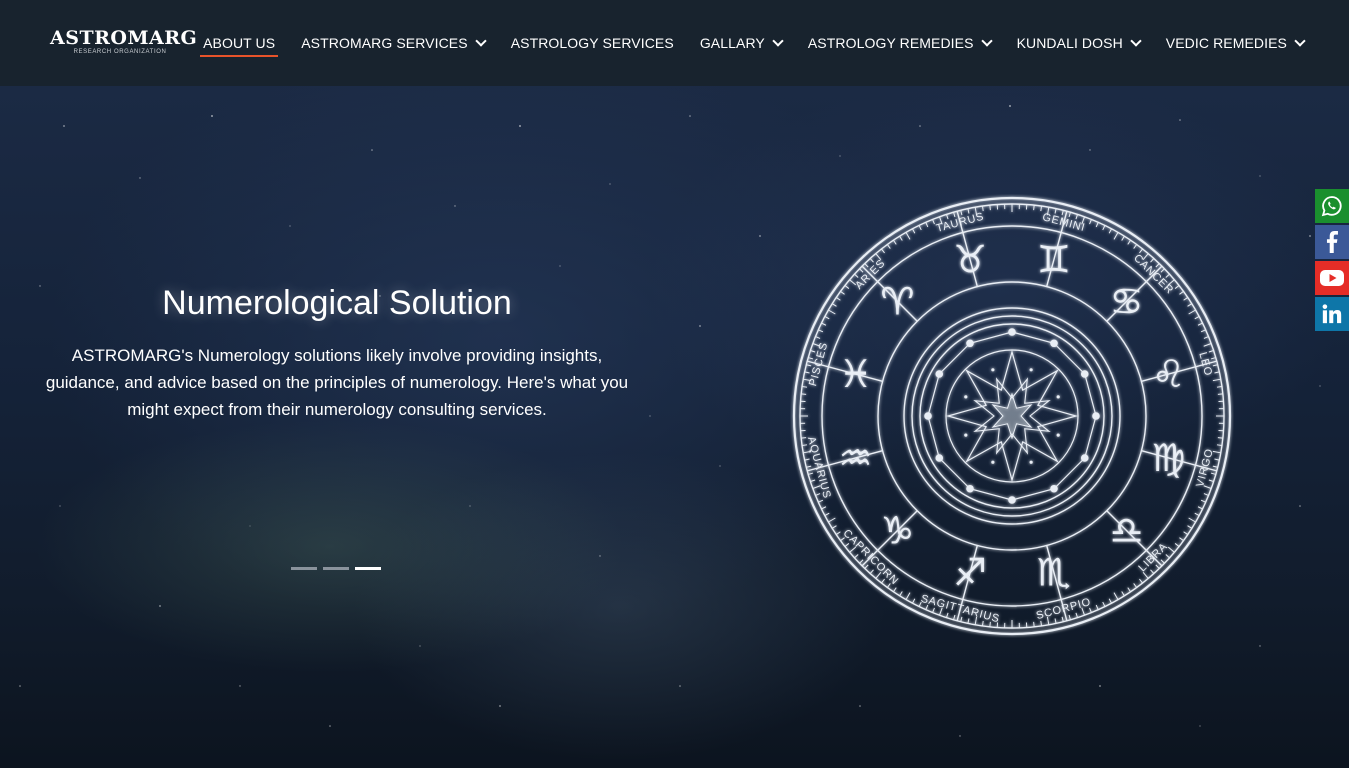 The image size is (1349, 768). I want to click on linkedin-button, so click(1332, 314).